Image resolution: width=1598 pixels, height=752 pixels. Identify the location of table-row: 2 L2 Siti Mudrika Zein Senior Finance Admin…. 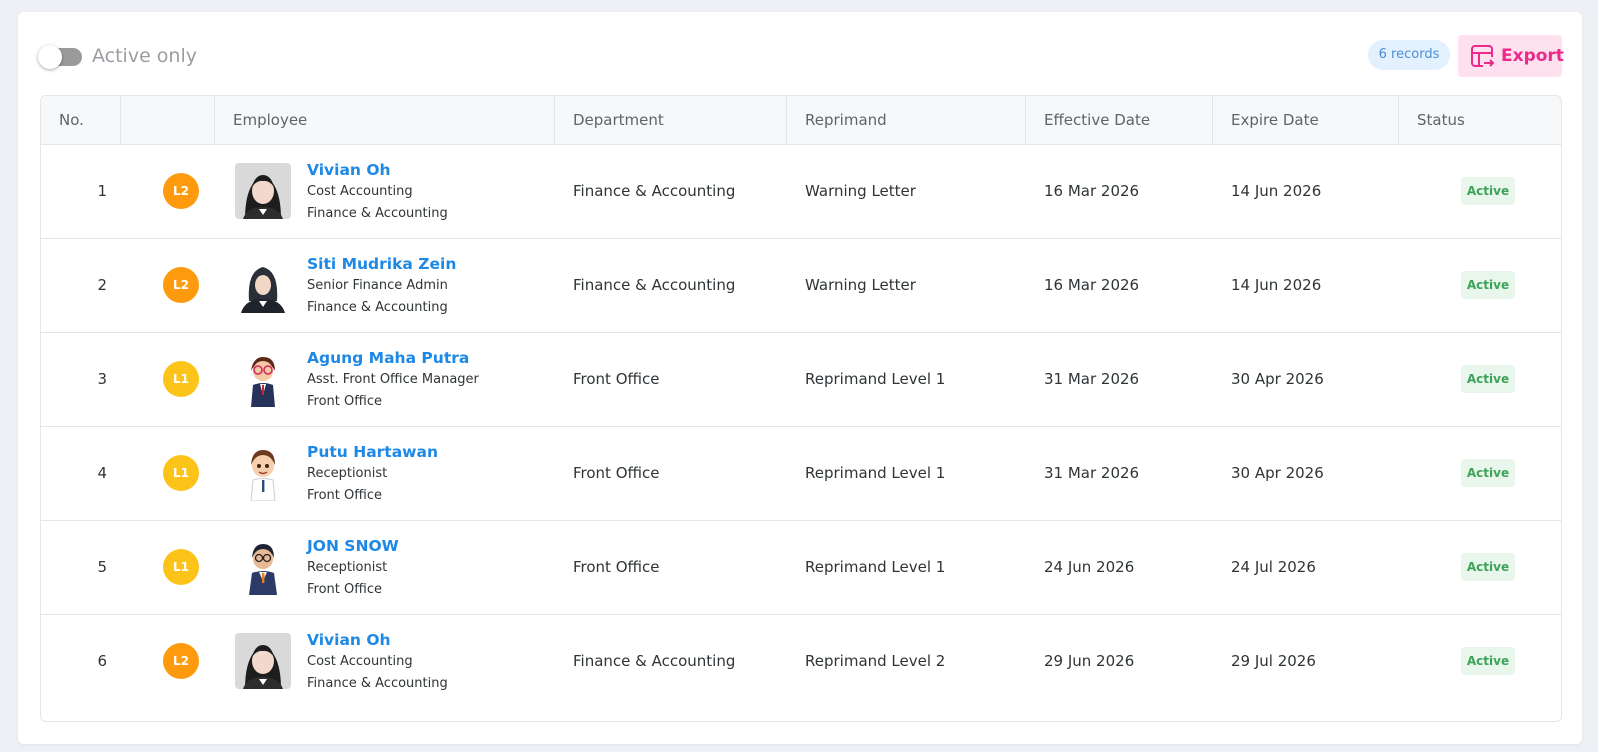
(801, 285).